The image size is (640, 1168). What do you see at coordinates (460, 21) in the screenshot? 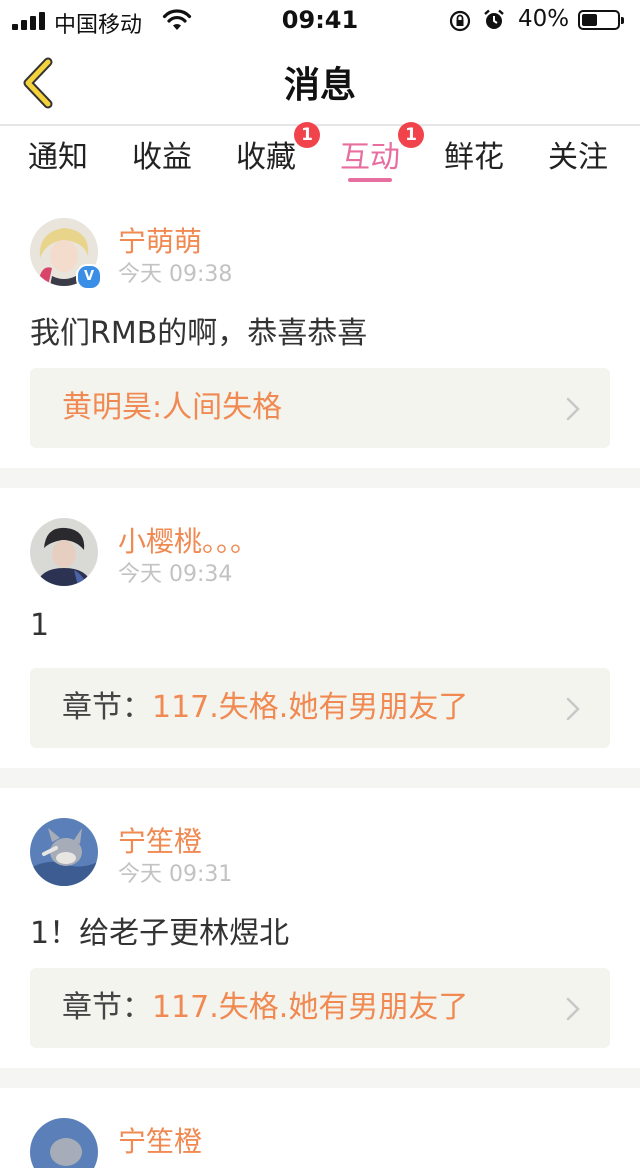
I see `orientation-lock-icon` at bounding box center [460, 21].